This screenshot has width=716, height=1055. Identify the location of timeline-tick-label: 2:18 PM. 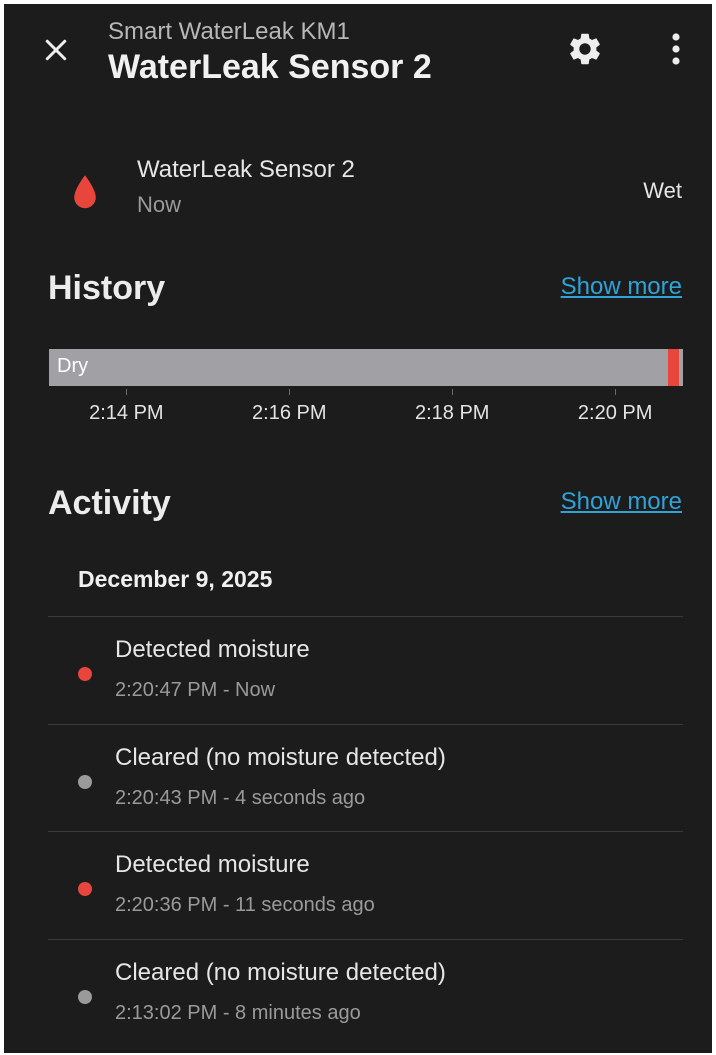
(452, 413).